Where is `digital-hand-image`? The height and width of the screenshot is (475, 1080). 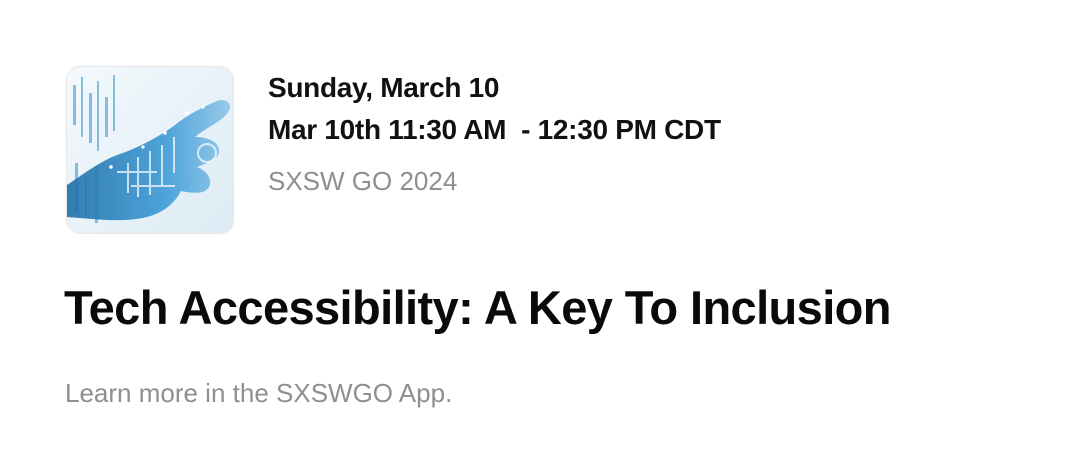
digital-hand-image is located at coordinates (150, 150).